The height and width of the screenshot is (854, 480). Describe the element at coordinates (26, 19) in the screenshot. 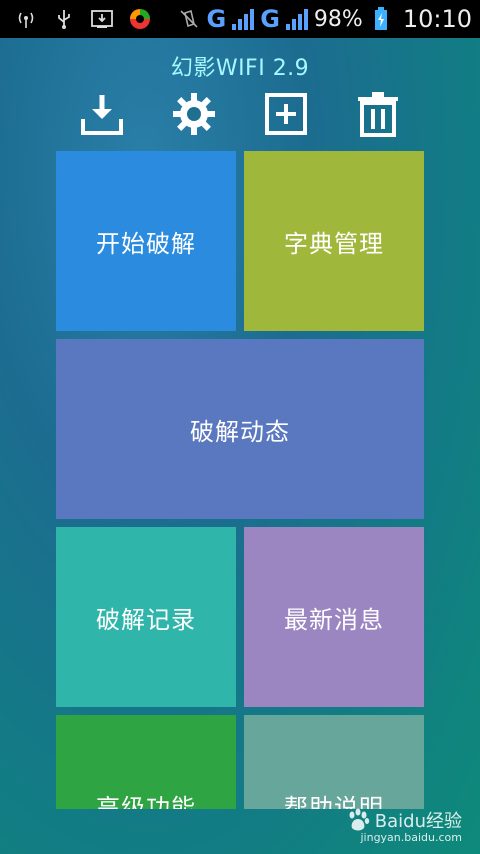

I see `wifi-antenna-icon` at that location.